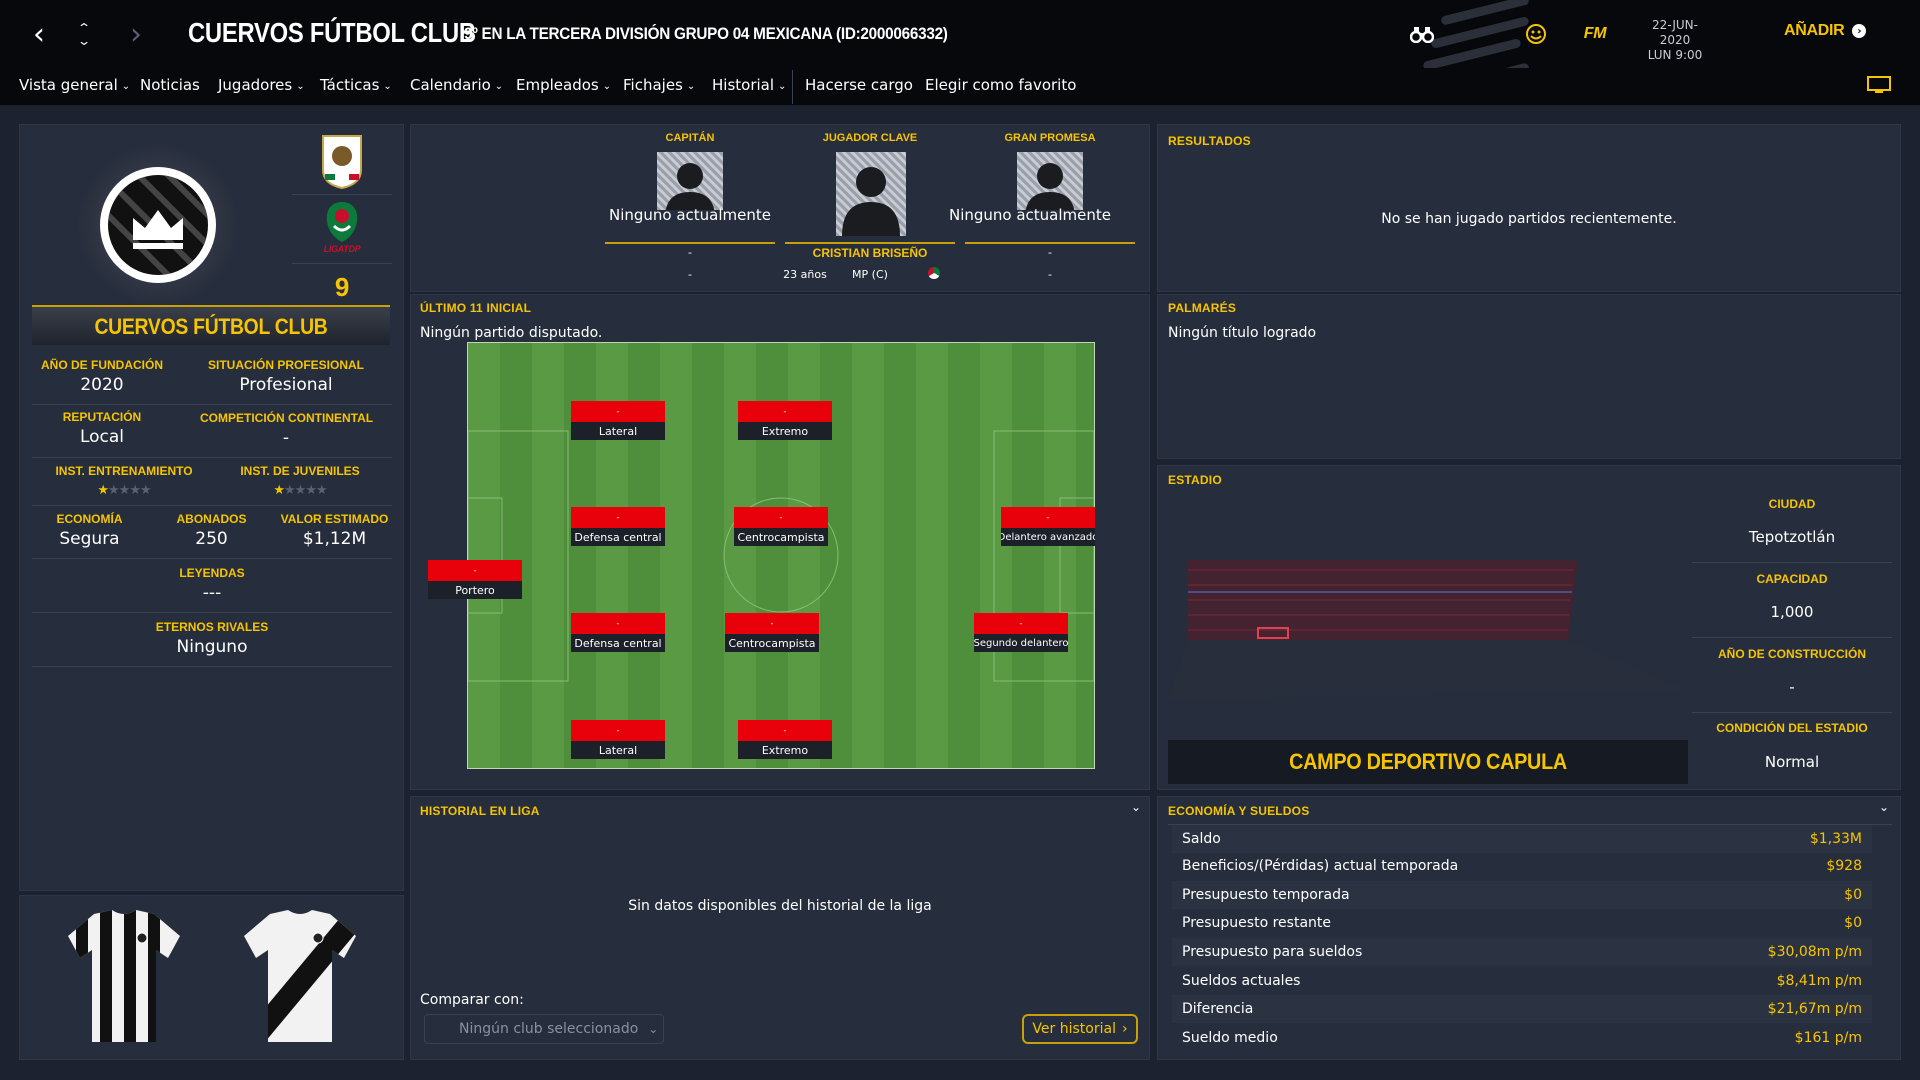 The height and width of the screenshot is (1080, 1920). I want to click on stadium-name: CAMPO DEPORTIVO CAPULA, so click(1428, 761).